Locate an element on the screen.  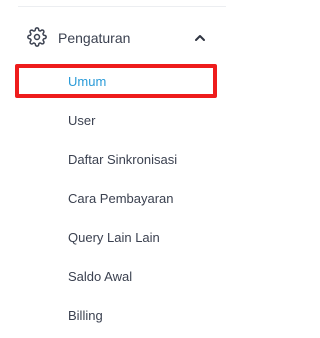
sidebar-item-label: Query Lain Lain is located at coordinates (114, 237).